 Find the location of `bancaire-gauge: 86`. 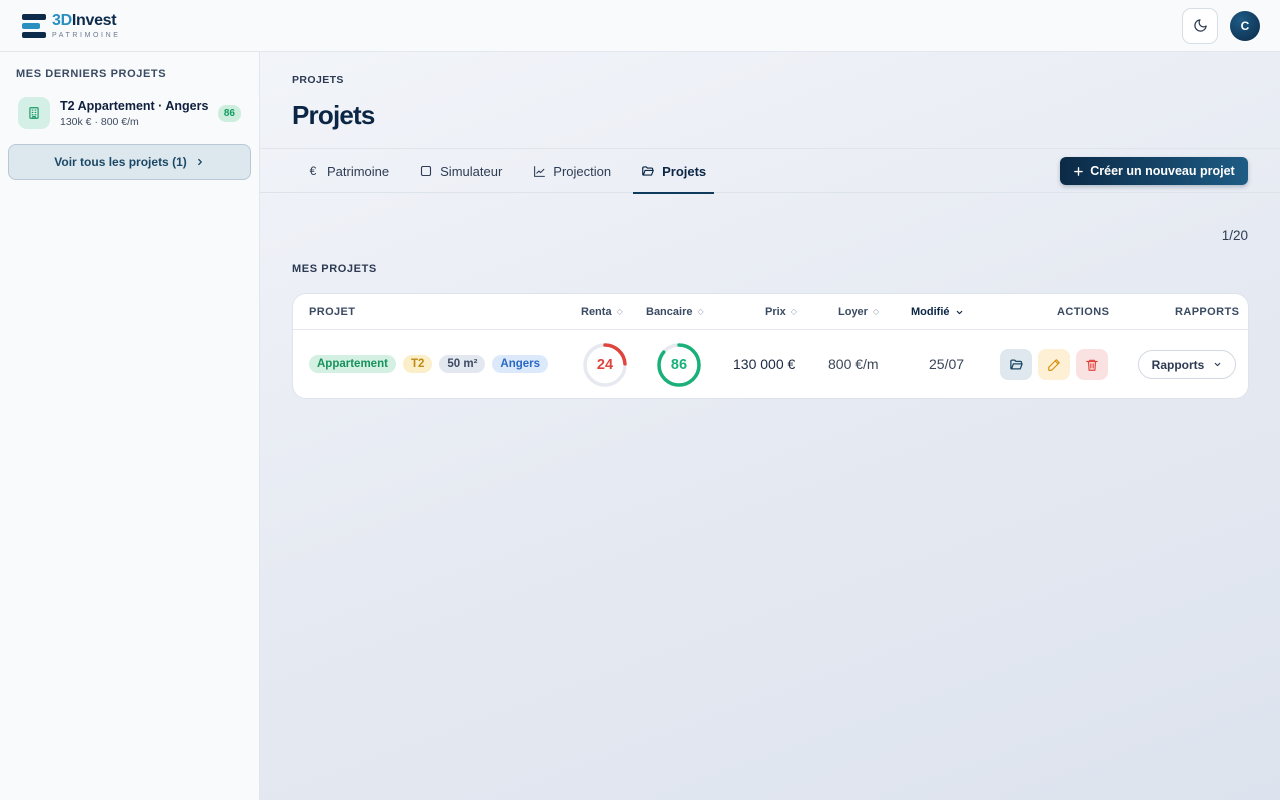

bancaire-gauge: 86 is located at coordinates (679, 365).